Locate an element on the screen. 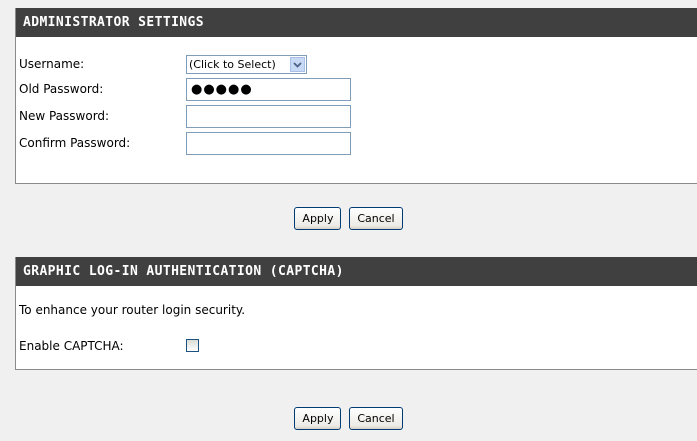  confirm-password-input is located at coordinates (268, 143).